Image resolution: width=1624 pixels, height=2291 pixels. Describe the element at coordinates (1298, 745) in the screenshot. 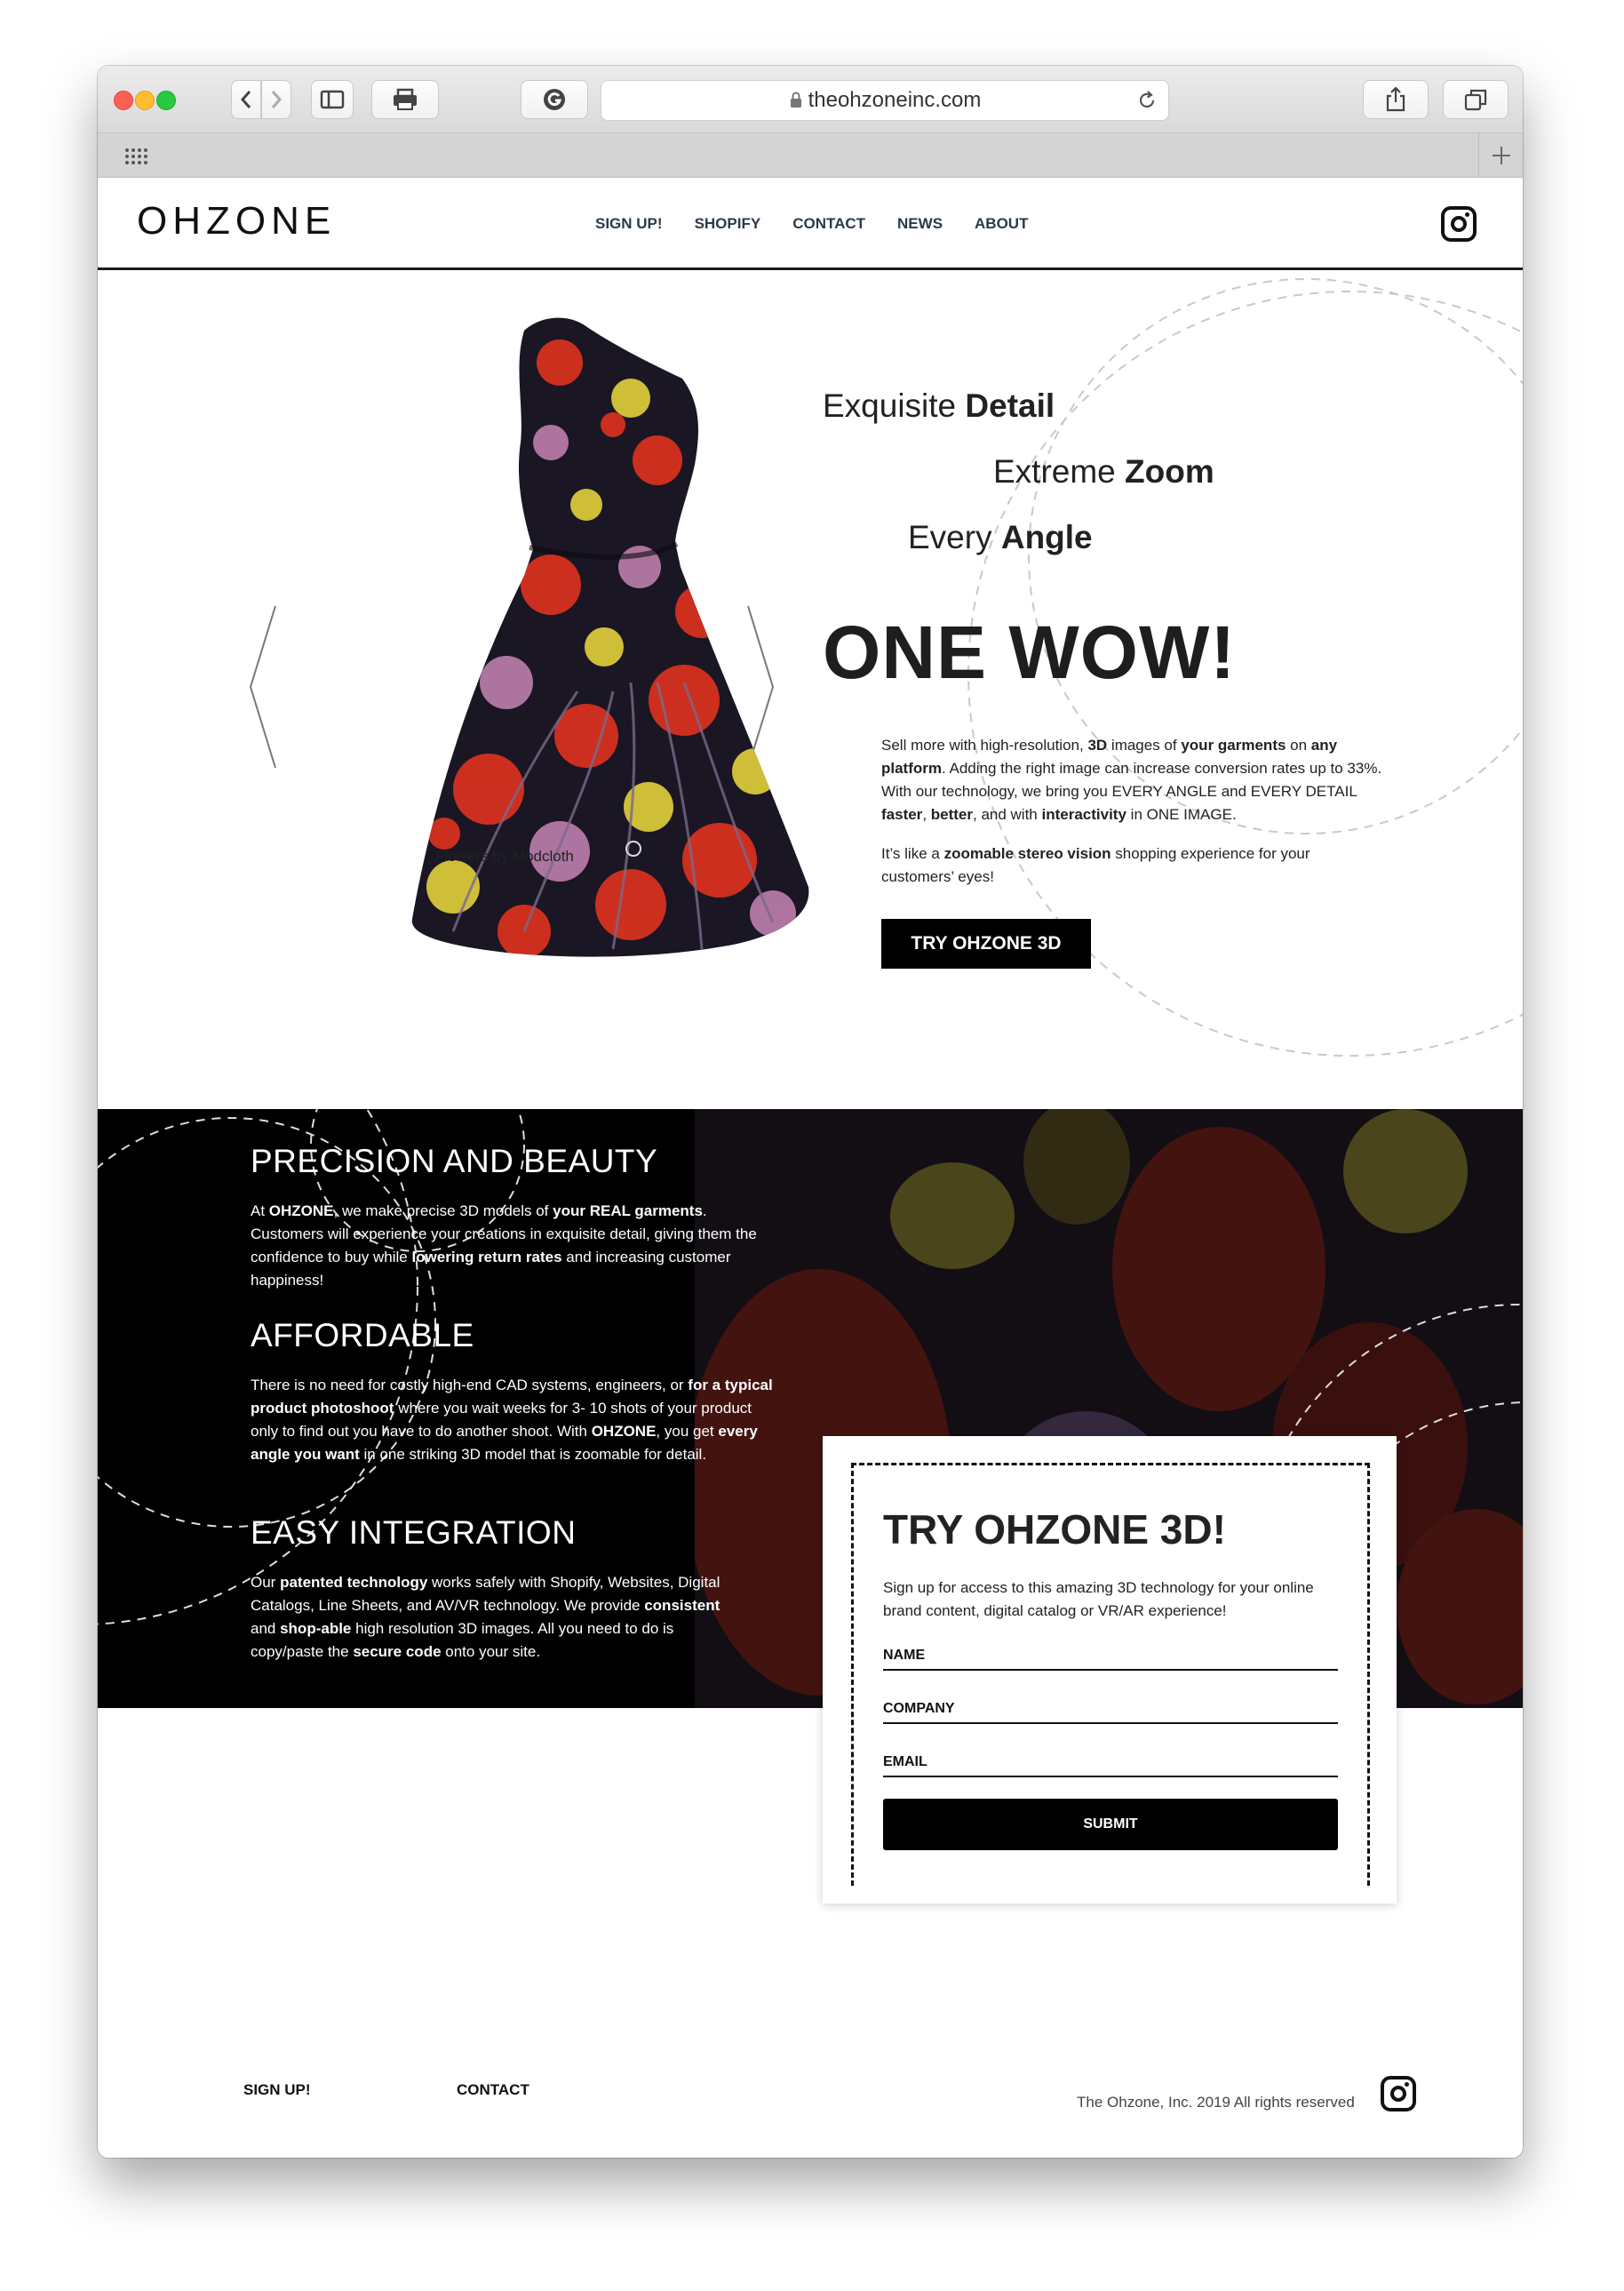

I see `text-segment: on` at that location.